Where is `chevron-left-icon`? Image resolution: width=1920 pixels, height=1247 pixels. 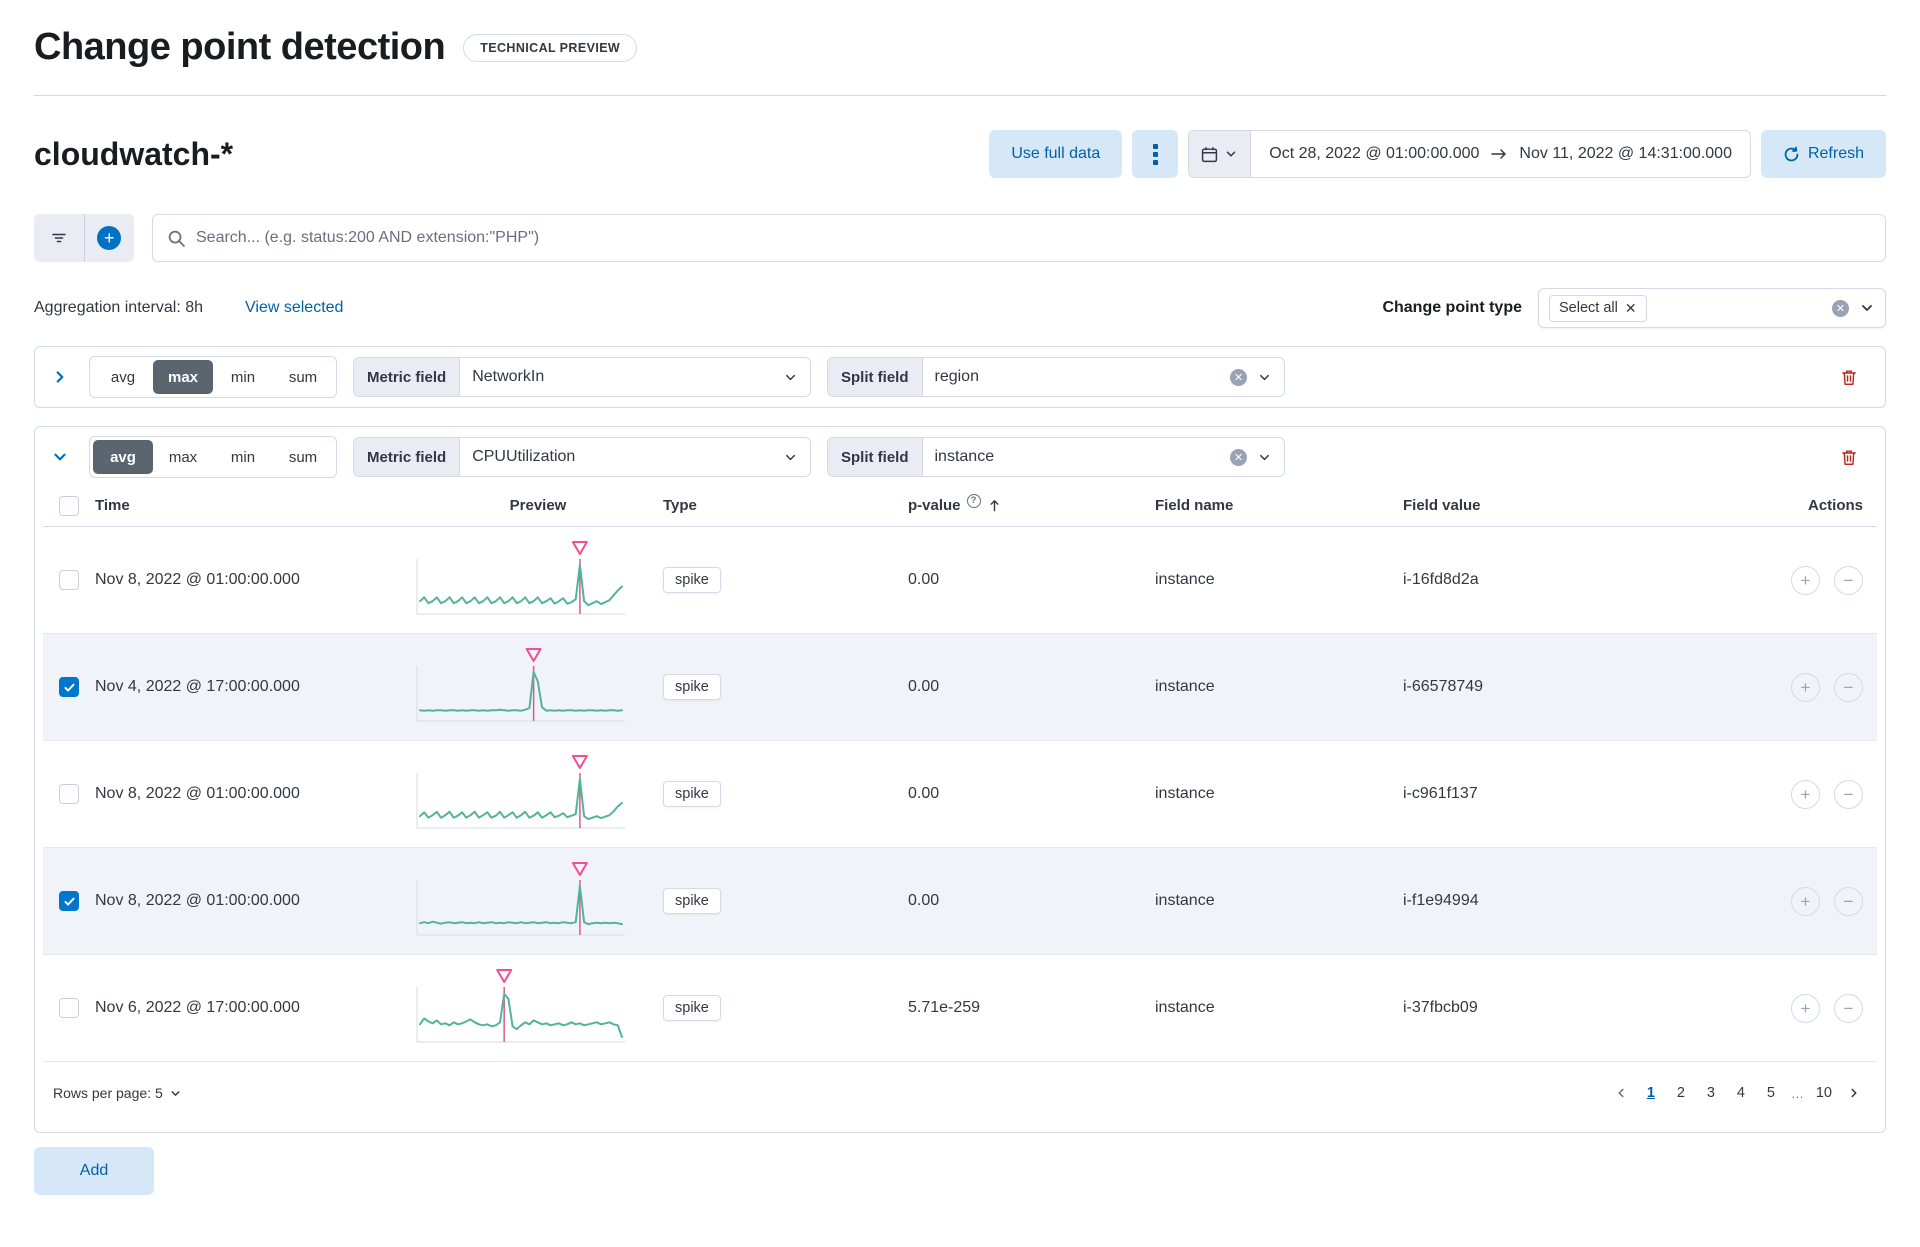
chevron-left-icon is located at coordinates (1621, 1093).